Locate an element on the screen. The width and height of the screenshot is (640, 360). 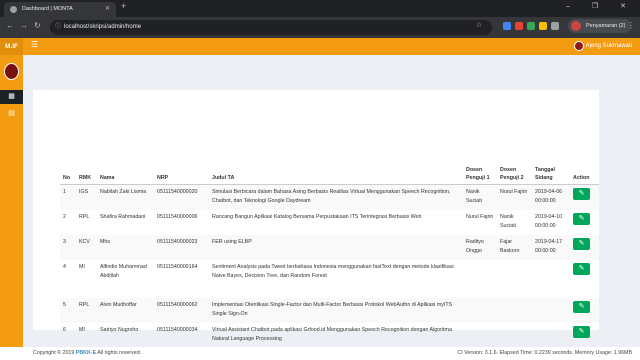
url-text: localhost/skripsi/admin/home is located at coordinates (103, 27).